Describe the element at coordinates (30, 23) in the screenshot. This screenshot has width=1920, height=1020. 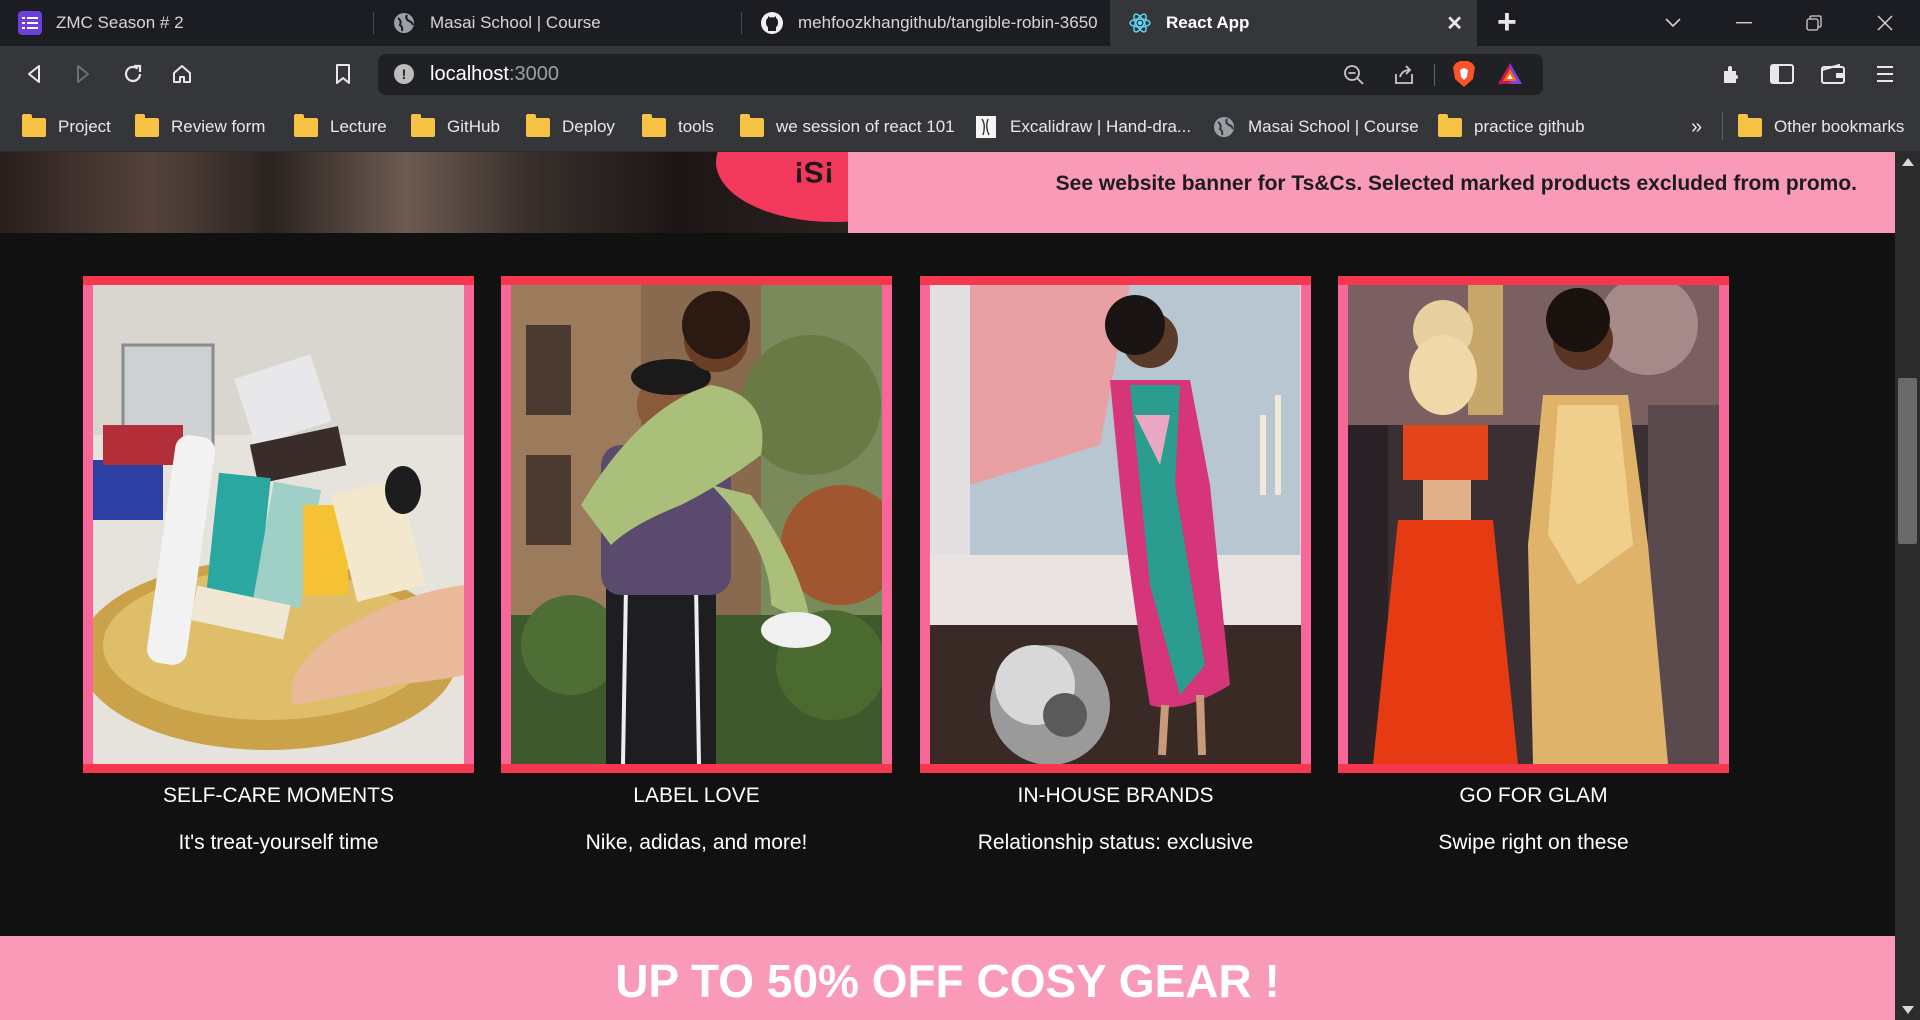
I see `list-icon` at that location.